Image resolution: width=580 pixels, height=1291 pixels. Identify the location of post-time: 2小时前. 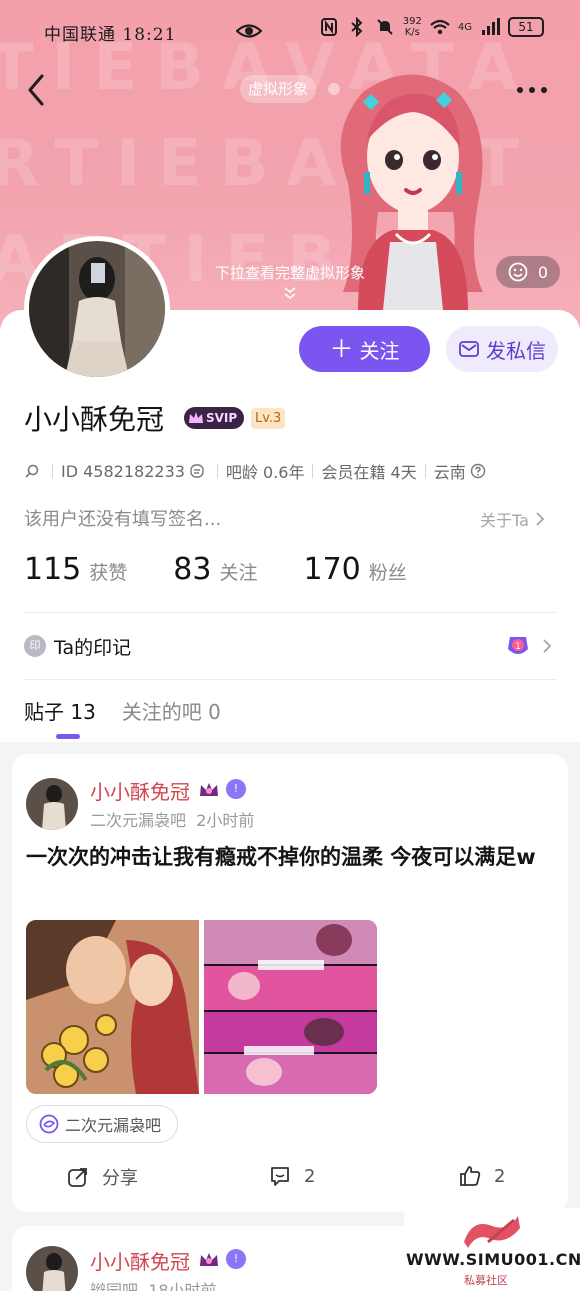
(225, 820).